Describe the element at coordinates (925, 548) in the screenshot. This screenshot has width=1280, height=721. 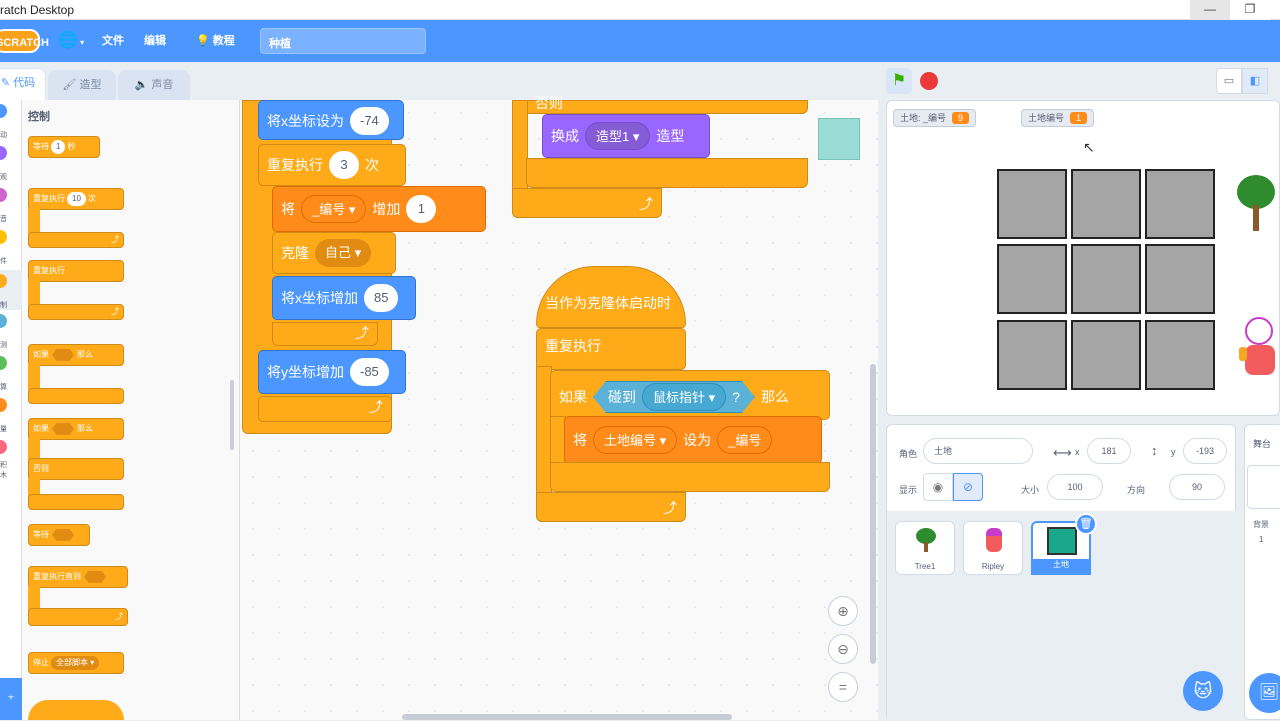
I see `sprite-thumb-tree1: Tree1` at that location.